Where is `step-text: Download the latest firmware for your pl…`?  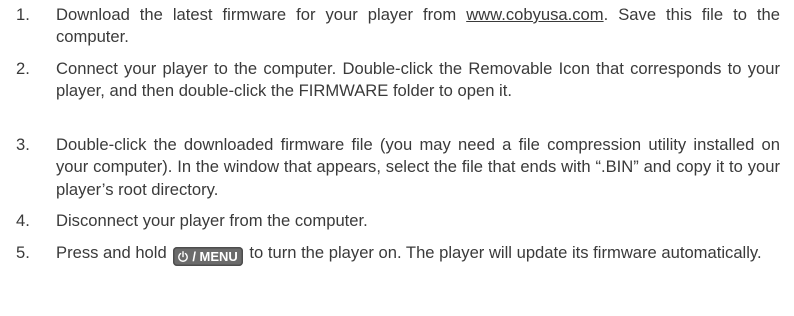
step-text: Download the latest firmware for your pl… is located at coordinates (418, 26).